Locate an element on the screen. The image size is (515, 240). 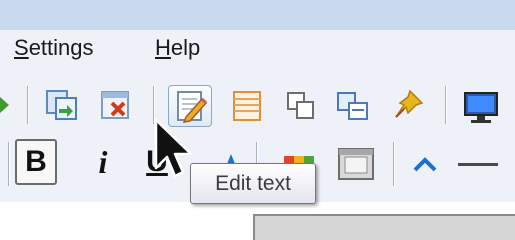
menu-settings-mnemonic: S is located at coordinates (21, 47).